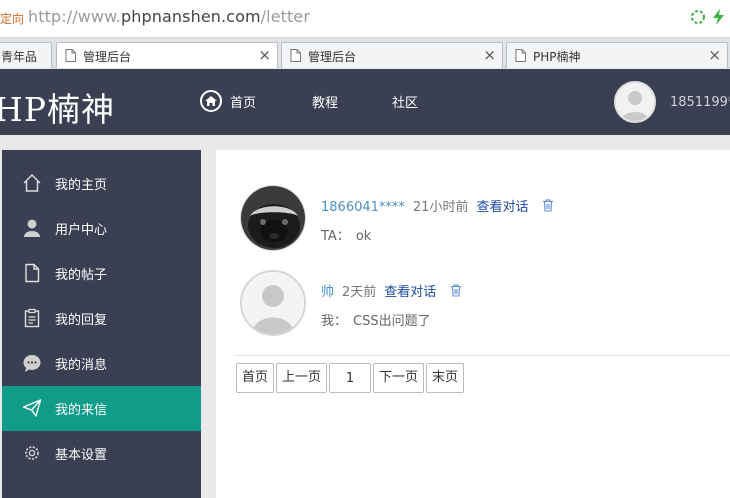  What do you see at coordinates (81, 455) in the screenshot?
I see `sidebar-item-label: 基本设置` at bounding box center [81, 455].